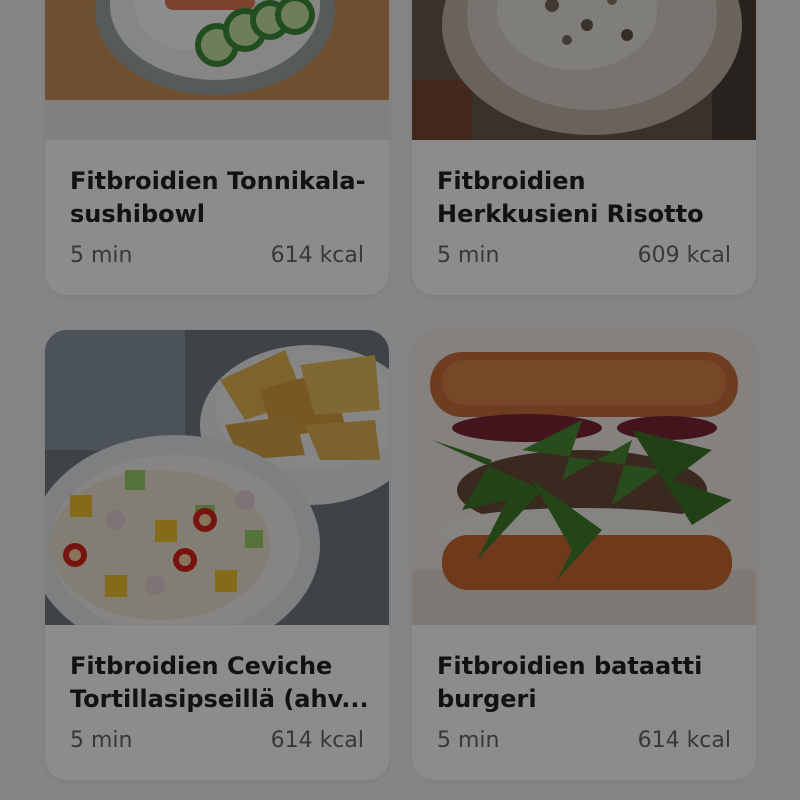 The width and height of the screenshot is (800, 800). Describe the element at coordinates (584, 255) in the screenshot. I see `recipe-meta: 5 min 609 kcal` at that location.